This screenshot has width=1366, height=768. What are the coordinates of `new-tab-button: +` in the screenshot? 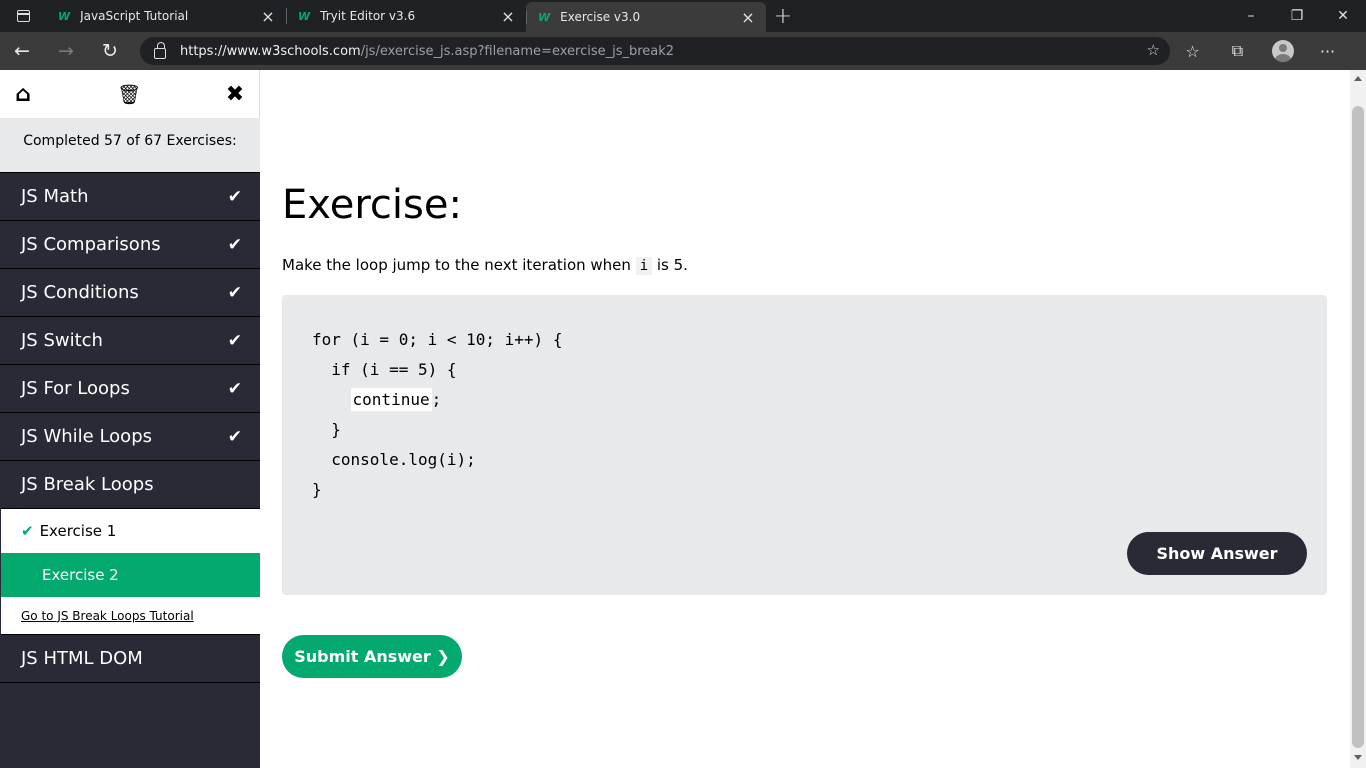 It's located at (783, 16).